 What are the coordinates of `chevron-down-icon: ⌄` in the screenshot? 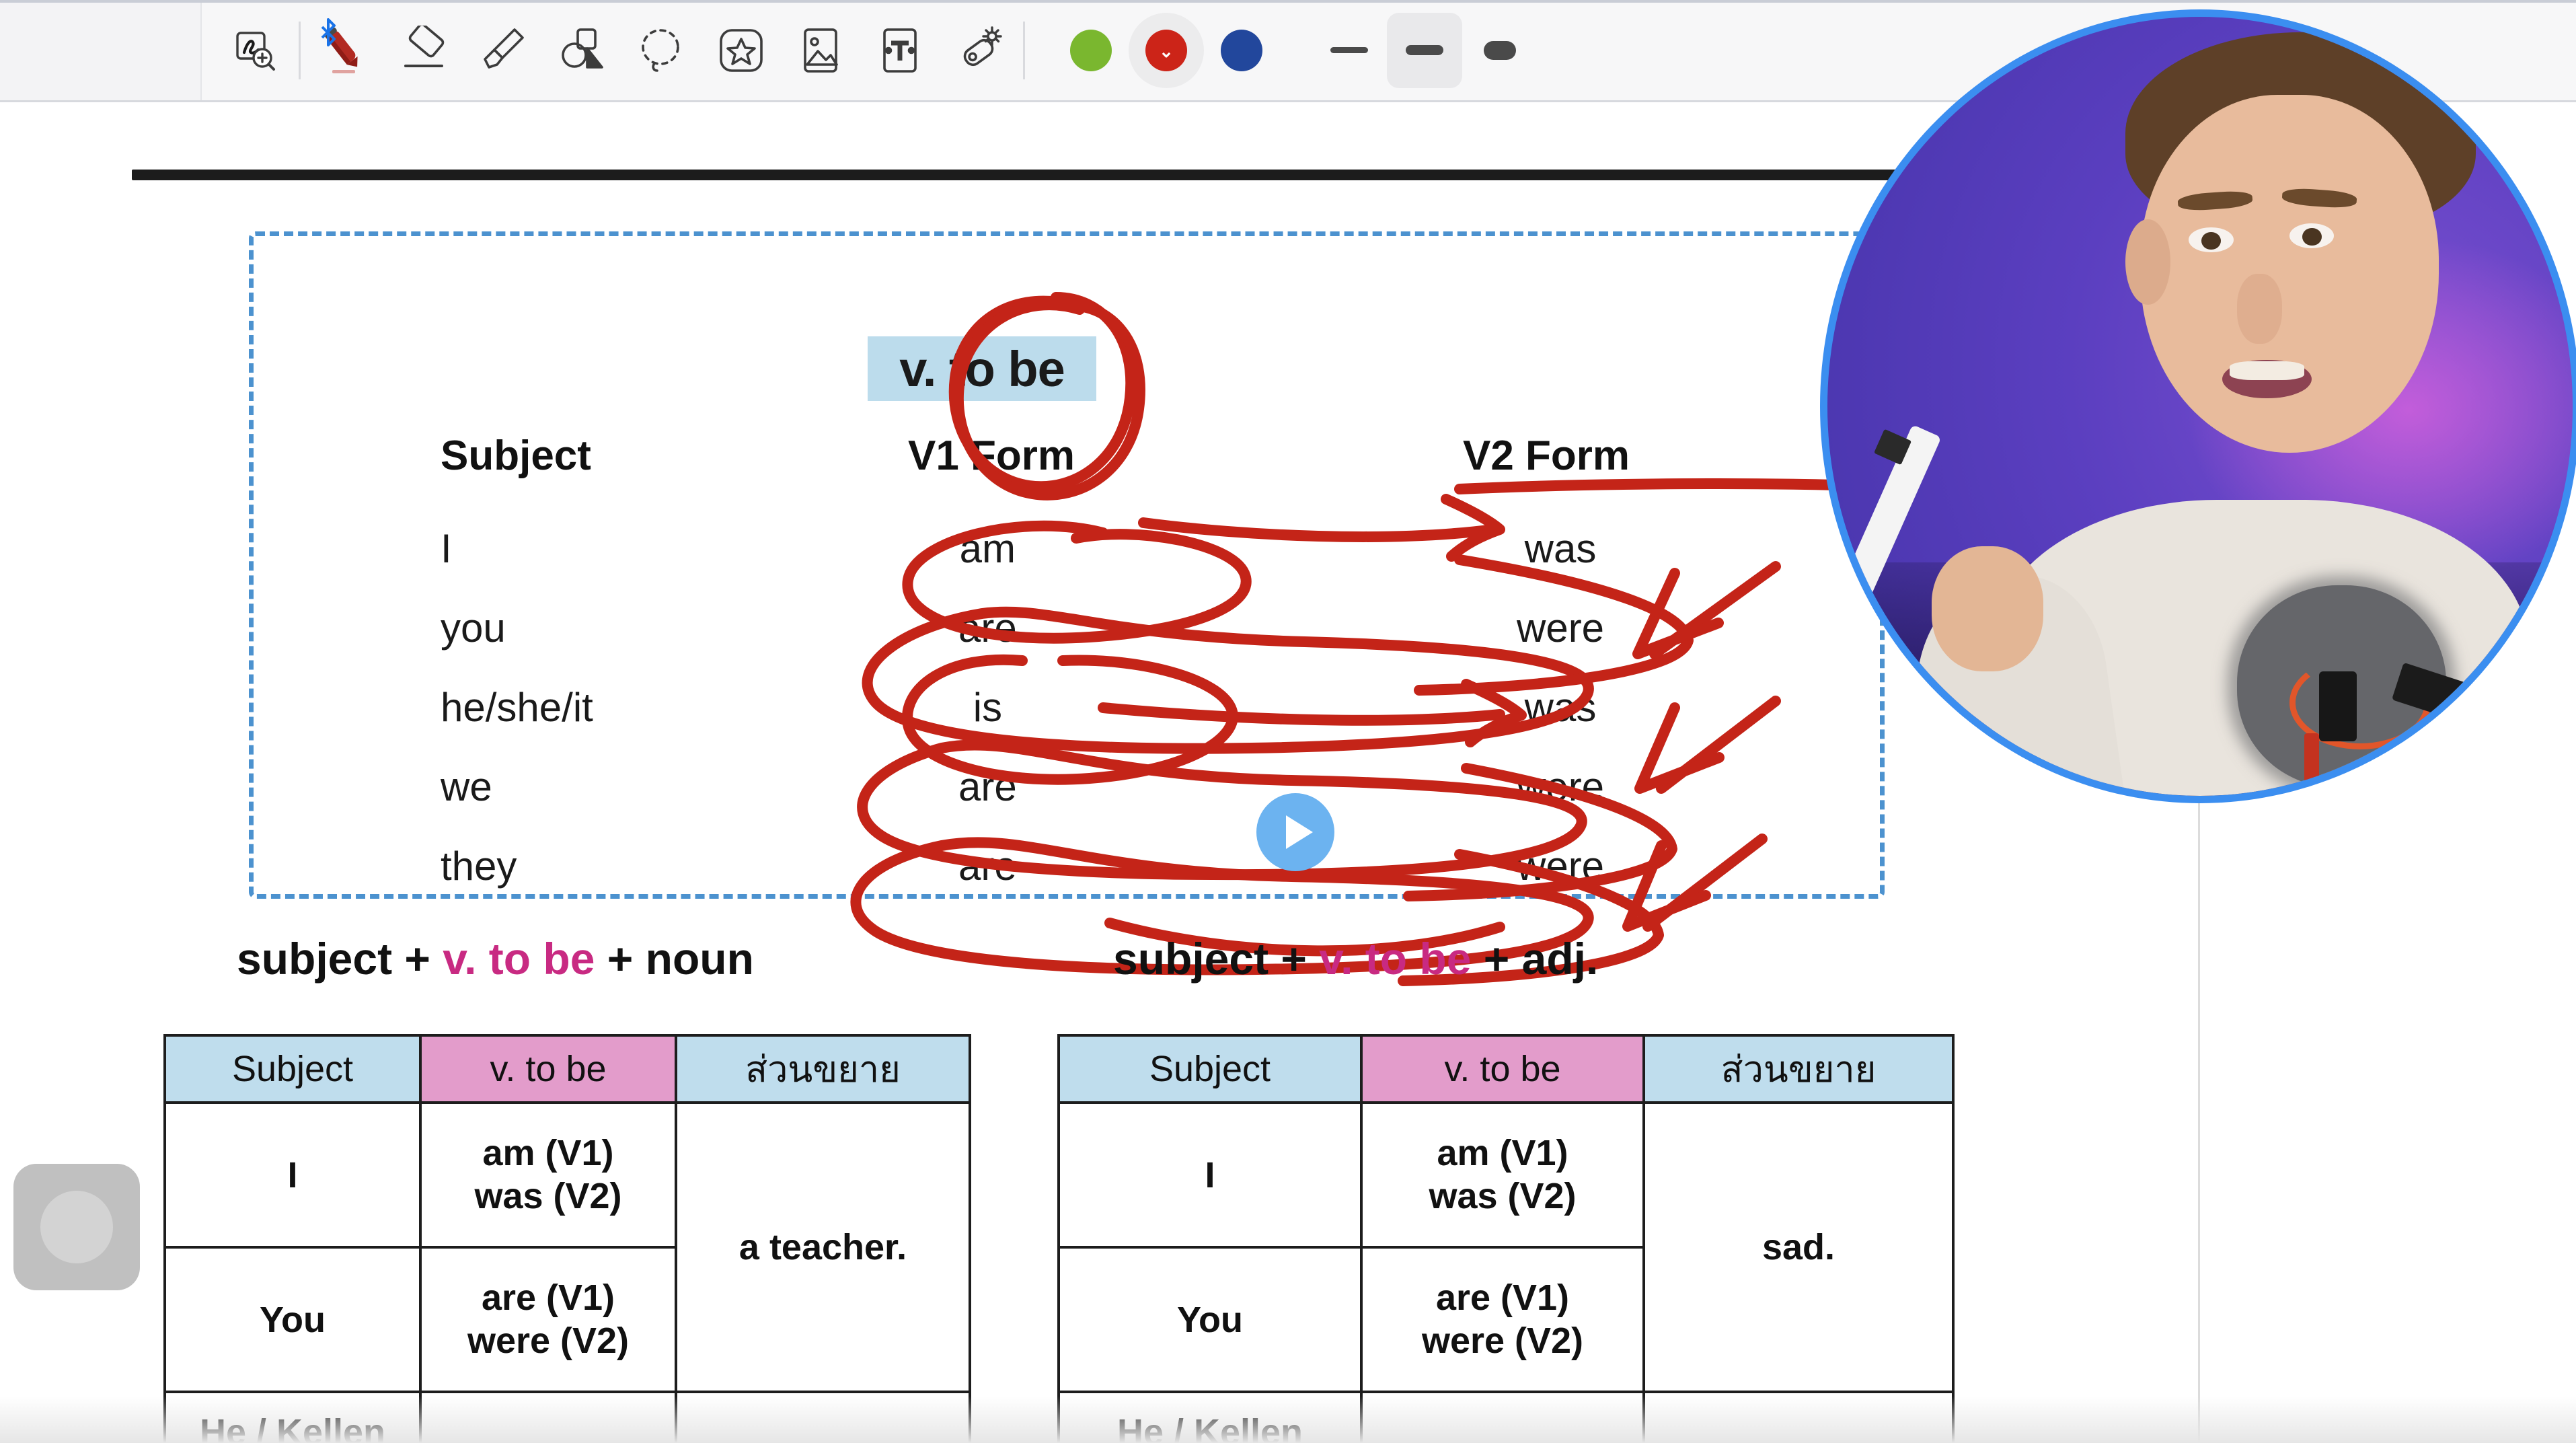 It's located at (1166, 50).